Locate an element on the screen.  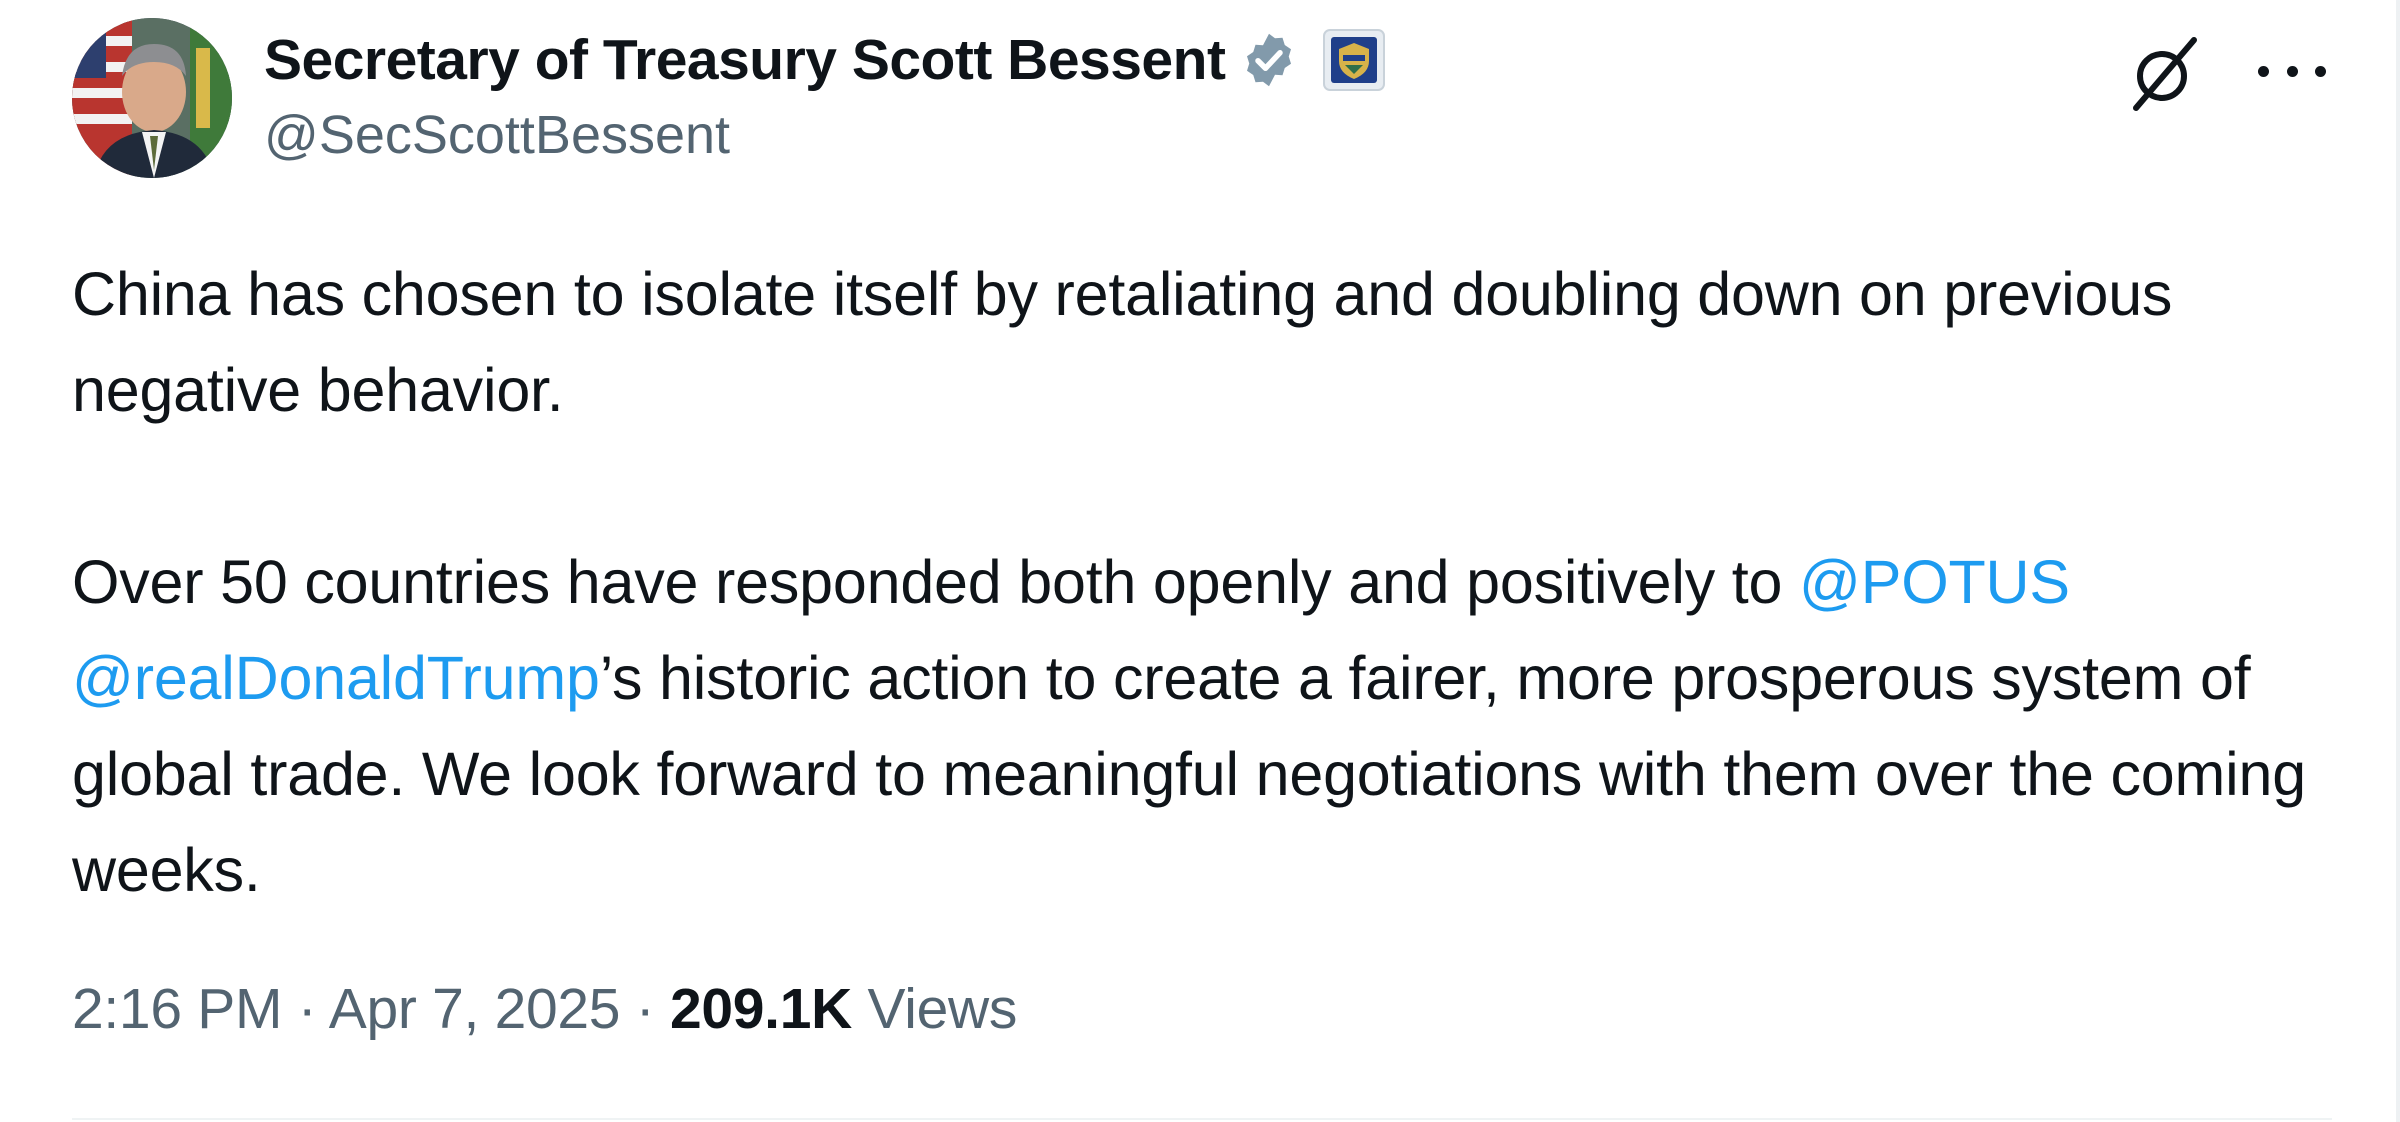
avatar is located at coordinates (152, 98).